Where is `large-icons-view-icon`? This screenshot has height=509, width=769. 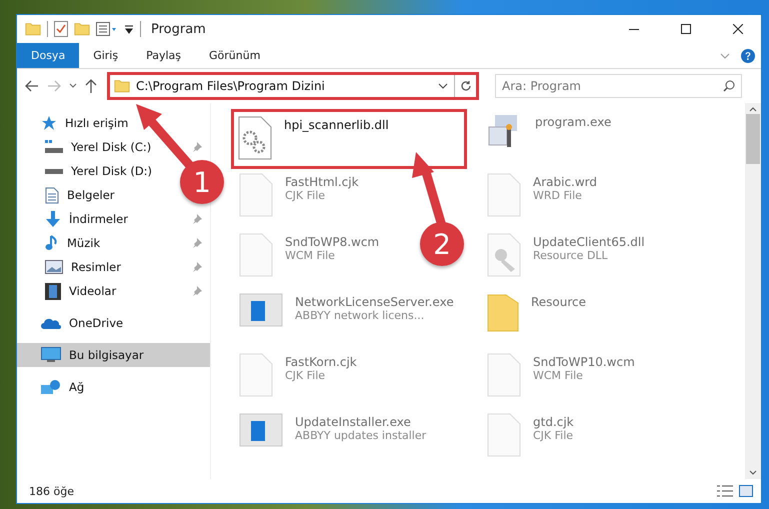
large-icons-view-icon is located at coordinates (746, 491).